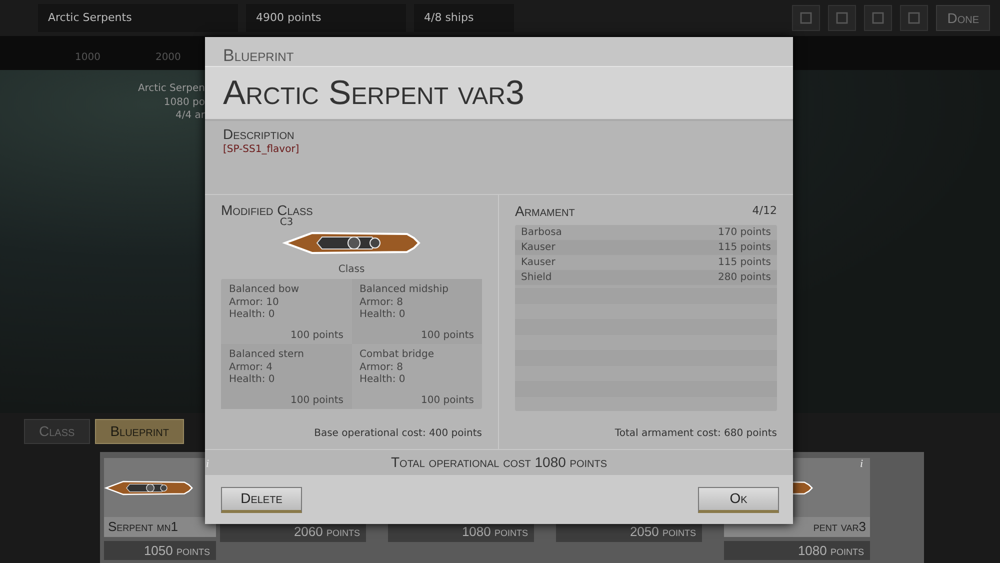 The height and width of the screenshot is (563, 1000). I want to click on part-name: Balanced midship, so click(405, 290).